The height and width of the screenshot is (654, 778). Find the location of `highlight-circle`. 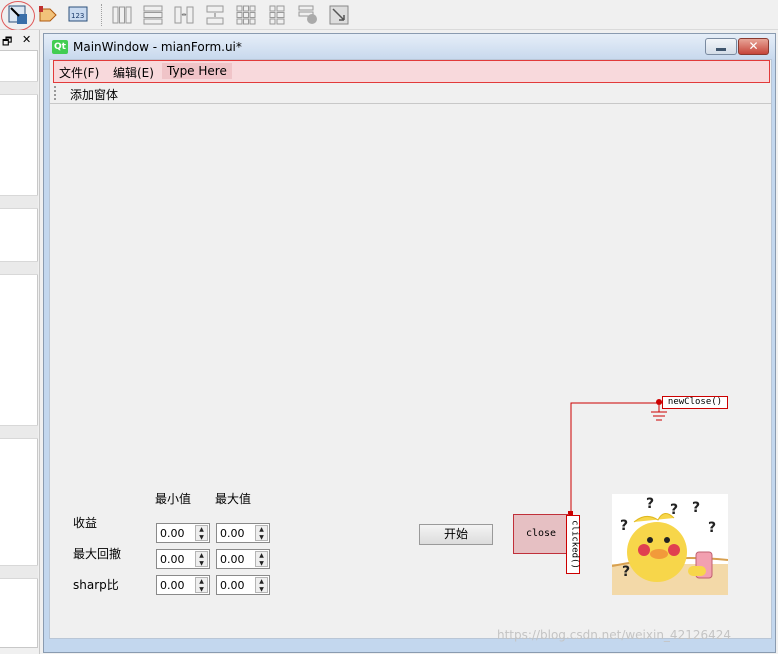

highlight-circle is located at coordinates (18, 16).